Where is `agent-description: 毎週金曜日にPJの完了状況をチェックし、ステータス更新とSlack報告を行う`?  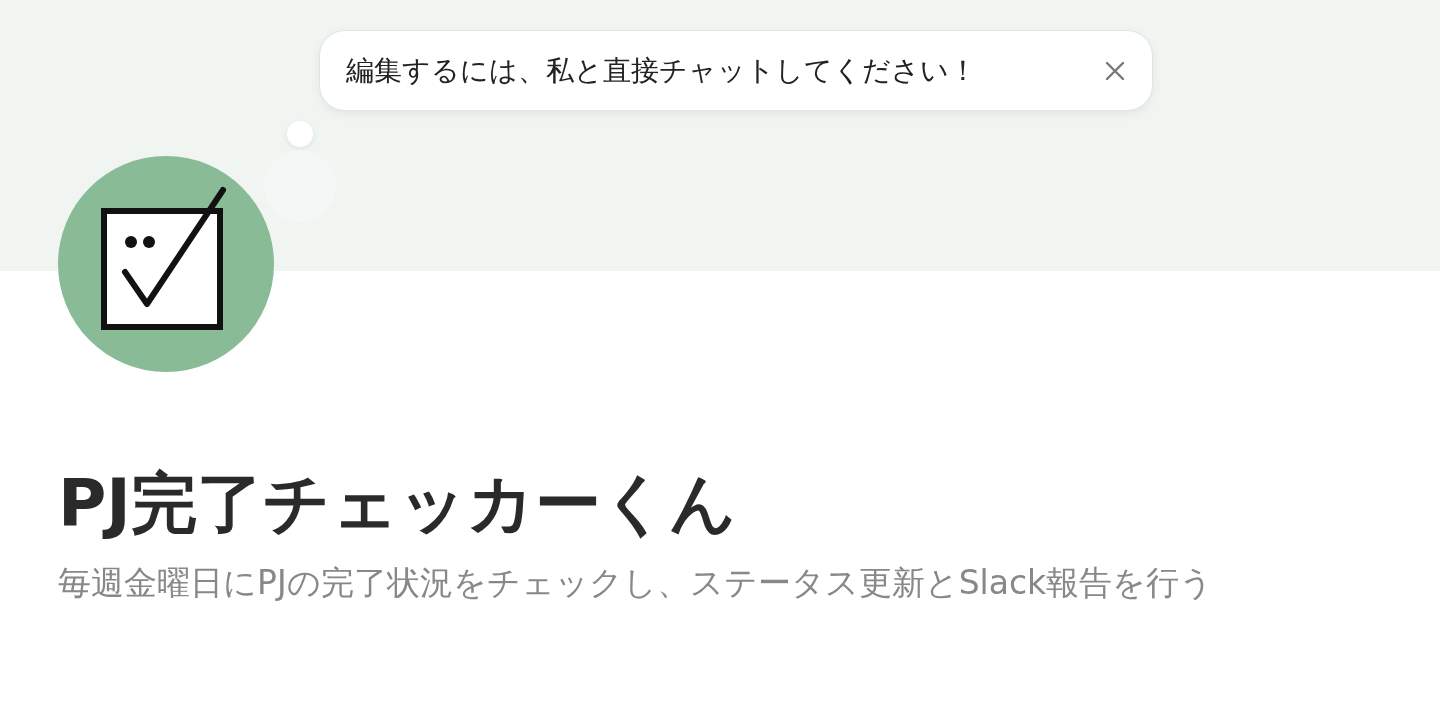
agent-description: 毎週金曜日にPJの完了状況をチェックし、ステータス更新とSlack報告を行う is located at coordinates (636, 583).